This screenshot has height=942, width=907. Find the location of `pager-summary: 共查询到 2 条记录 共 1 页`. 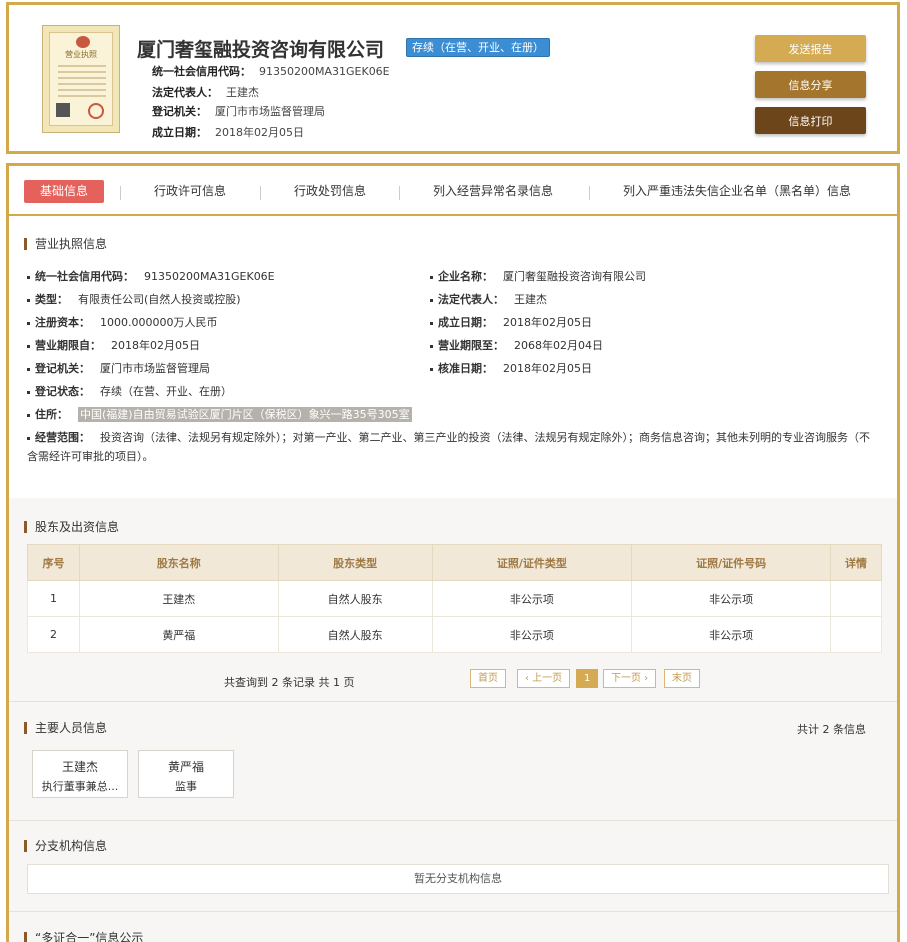

pager-summary: 共查询到 2 条记录 共 1 页 is located at coordinates (289, 682).